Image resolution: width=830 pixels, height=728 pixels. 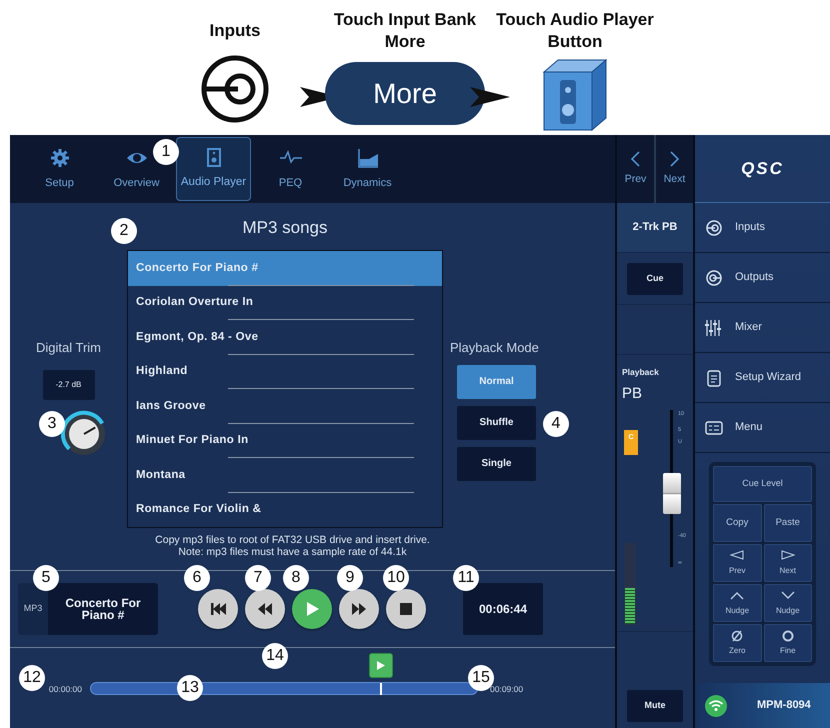 I want to click on rewind-icon, so click(x=265, y=609).